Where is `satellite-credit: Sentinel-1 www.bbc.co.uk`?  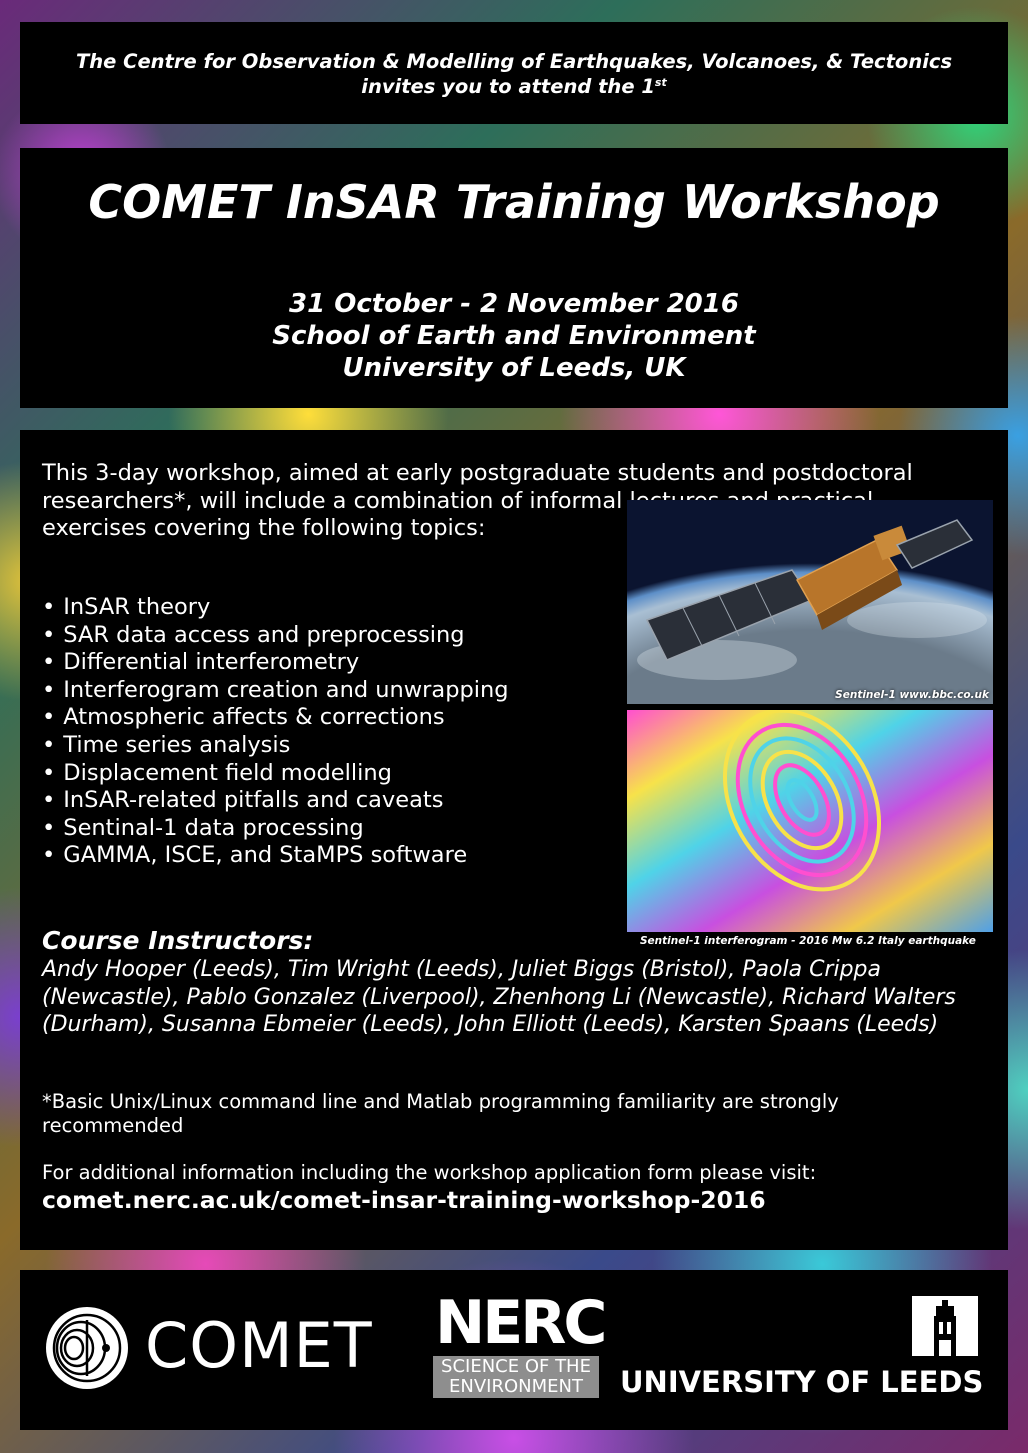 satellite-credit: Sentinel-1 www.bbc.co.uk is located at coordinates (912, 695).